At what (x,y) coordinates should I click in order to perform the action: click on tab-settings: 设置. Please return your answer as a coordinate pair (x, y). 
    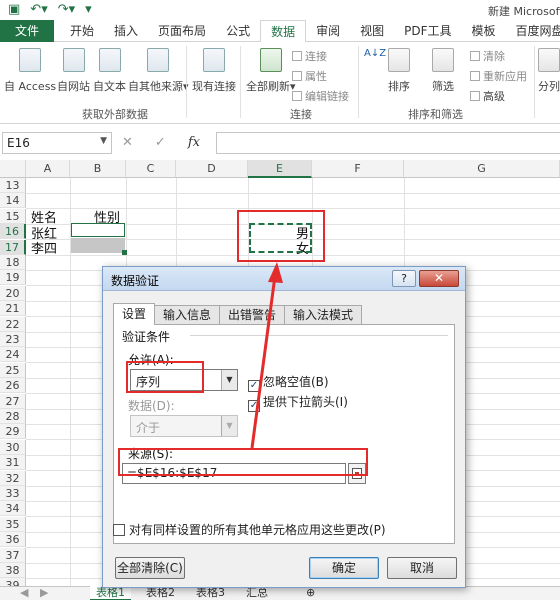
    Looking at the image, I should click on (134, 314).